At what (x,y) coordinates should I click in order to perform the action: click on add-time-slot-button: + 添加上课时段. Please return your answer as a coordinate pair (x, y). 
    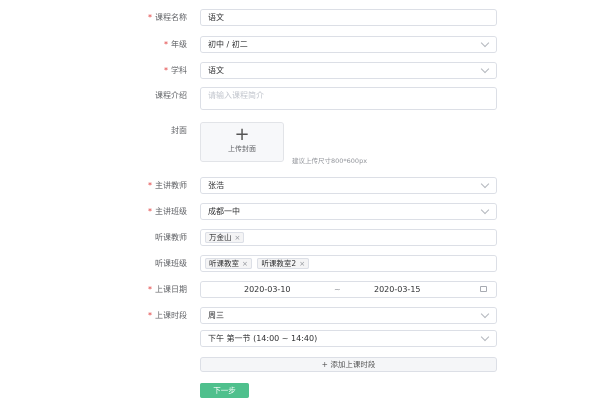
    Looking at the image, I should click on (348, 364).